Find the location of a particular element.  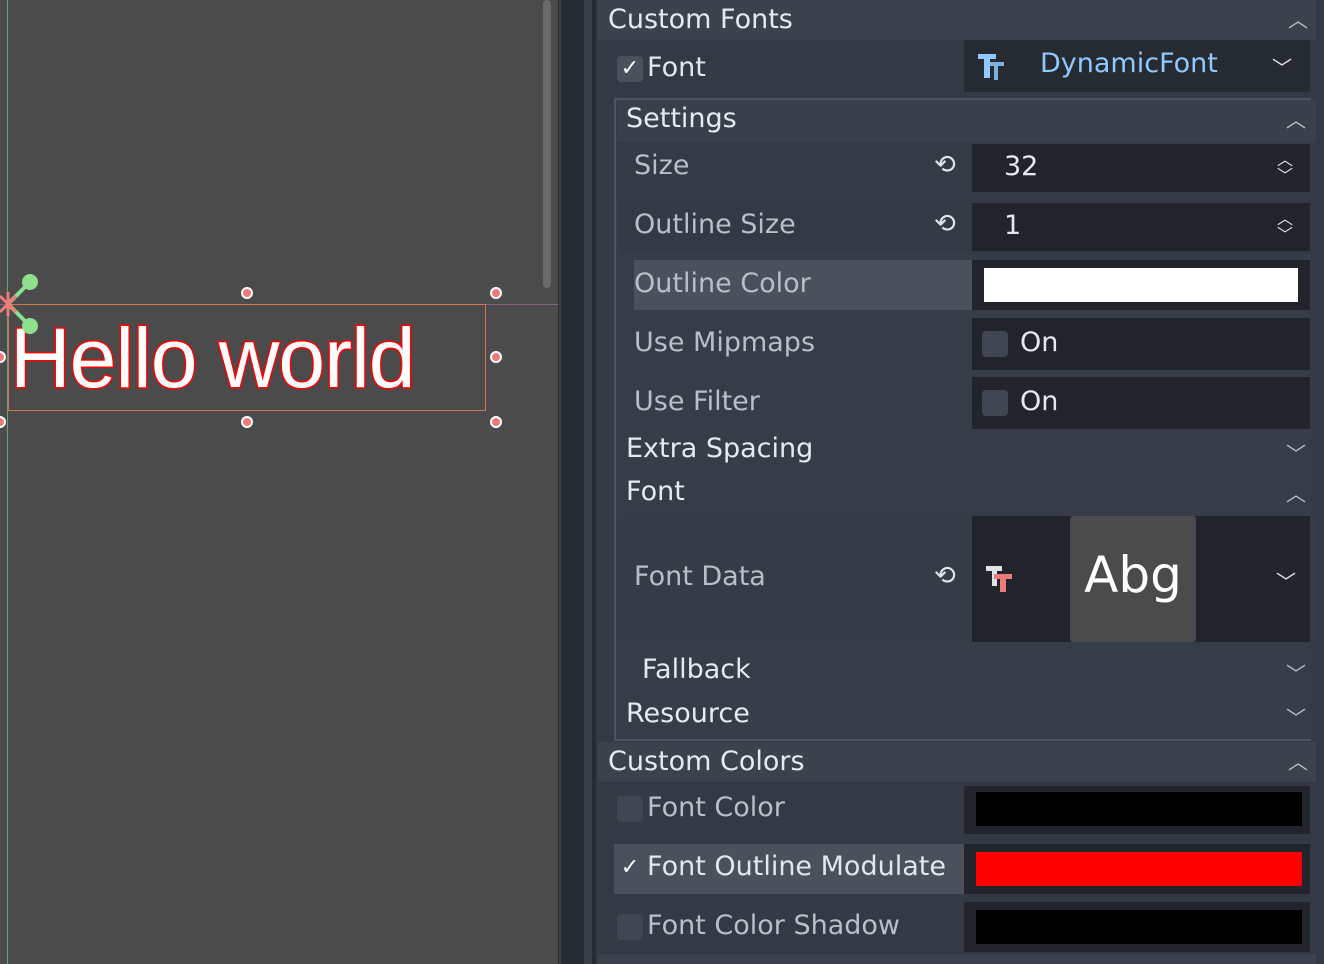

resize-handle-right is located at coordinates (496, 357).